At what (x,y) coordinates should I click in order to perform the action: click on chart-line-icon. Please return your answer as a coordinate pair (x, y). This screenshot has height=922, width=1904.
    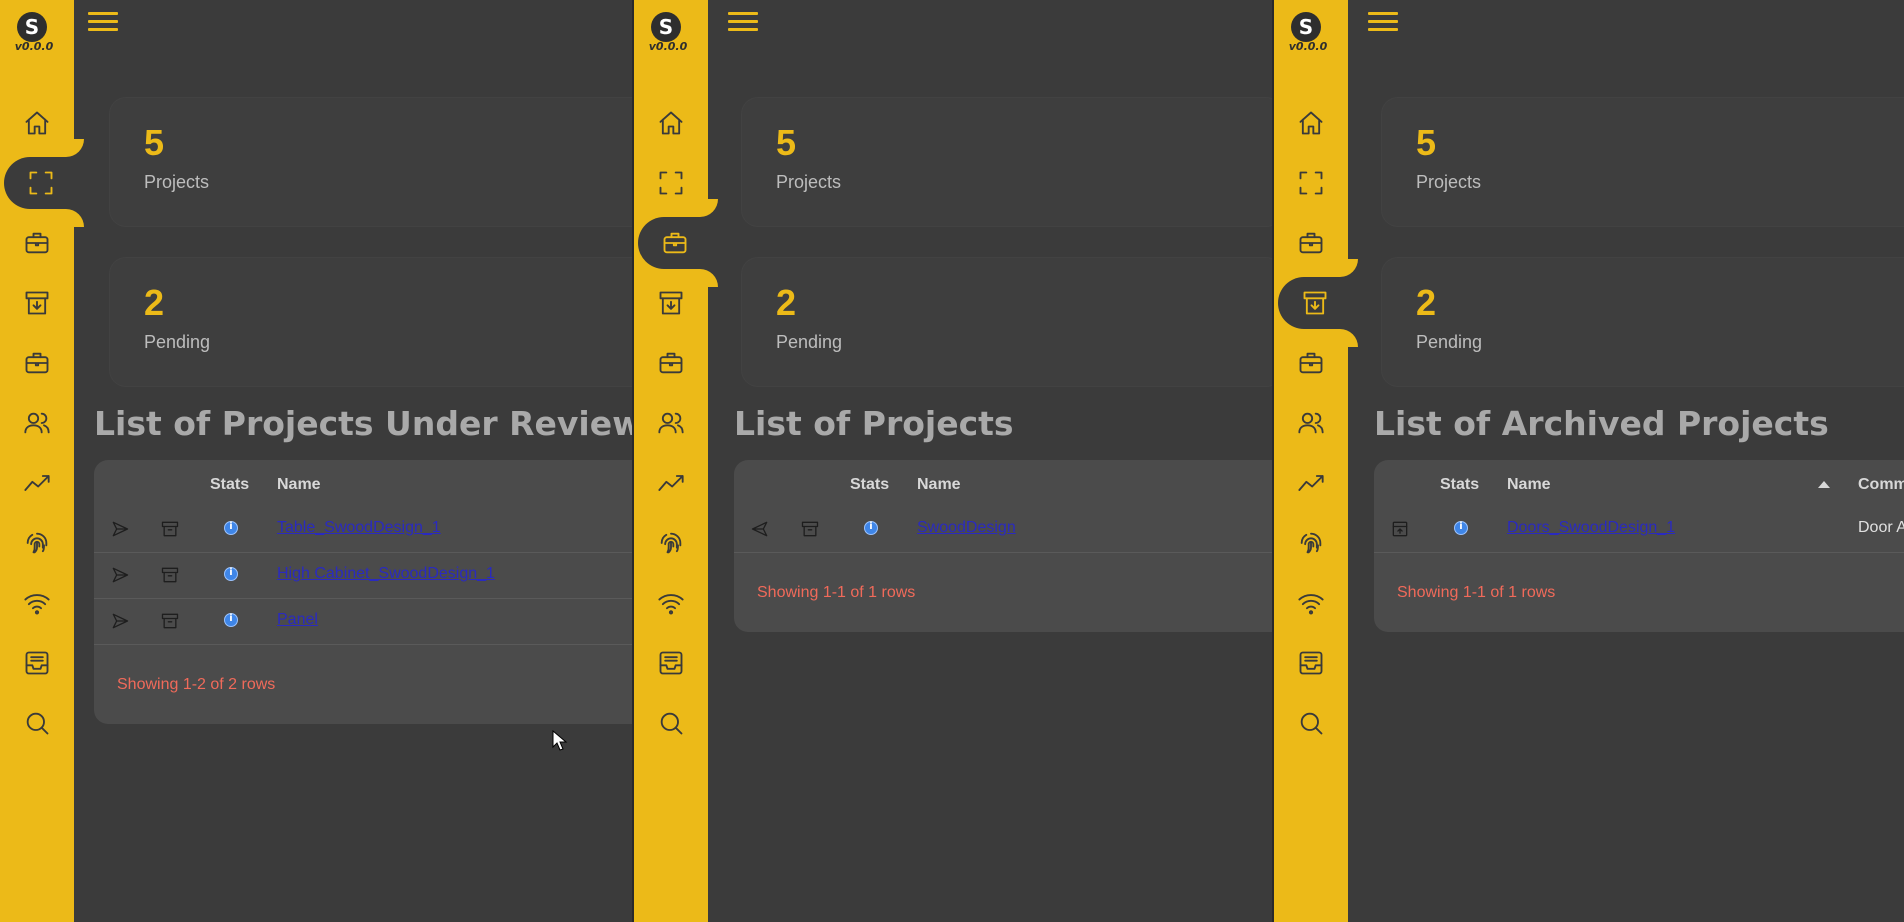
    Looking at the image, I should click on (37, 483).